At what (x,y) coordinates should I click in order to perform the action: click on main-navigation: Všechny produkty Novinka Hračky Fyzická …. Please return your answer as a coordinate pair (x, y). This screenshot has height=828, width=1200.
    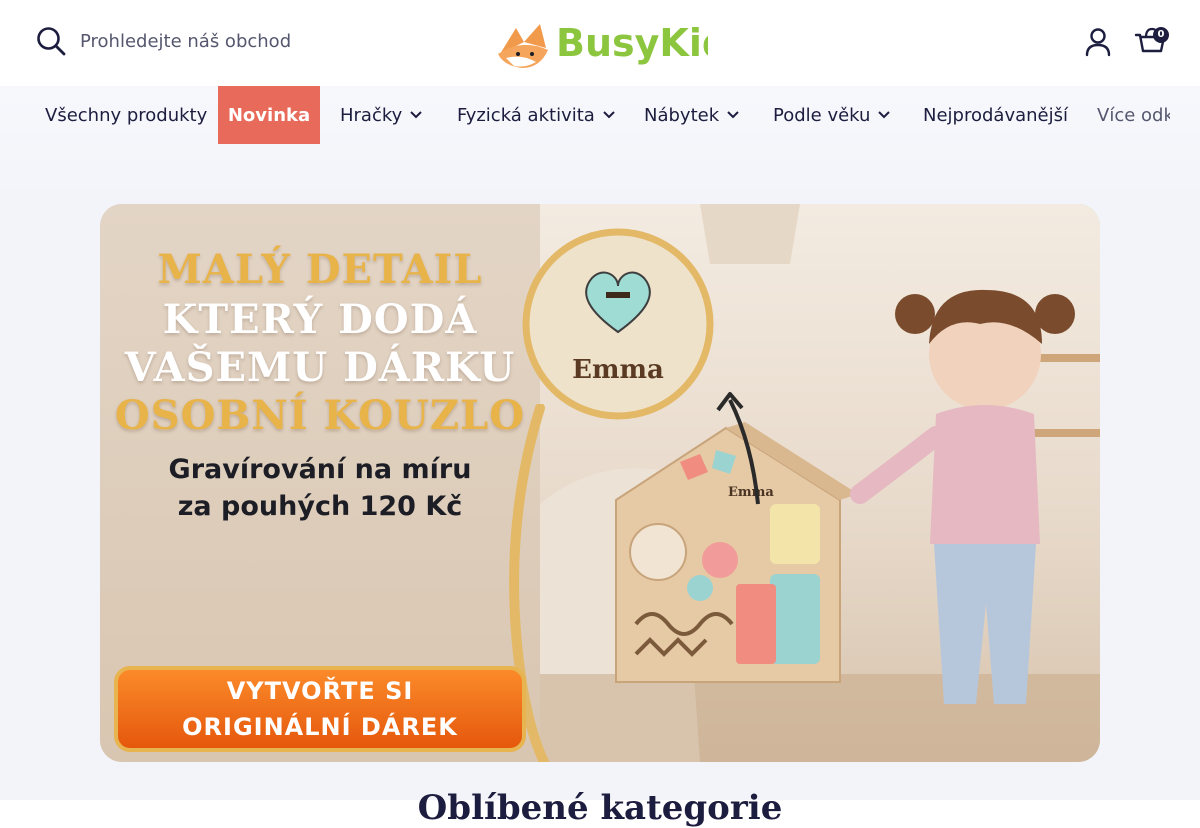
    Looking at the image, I should click on (600, 143).